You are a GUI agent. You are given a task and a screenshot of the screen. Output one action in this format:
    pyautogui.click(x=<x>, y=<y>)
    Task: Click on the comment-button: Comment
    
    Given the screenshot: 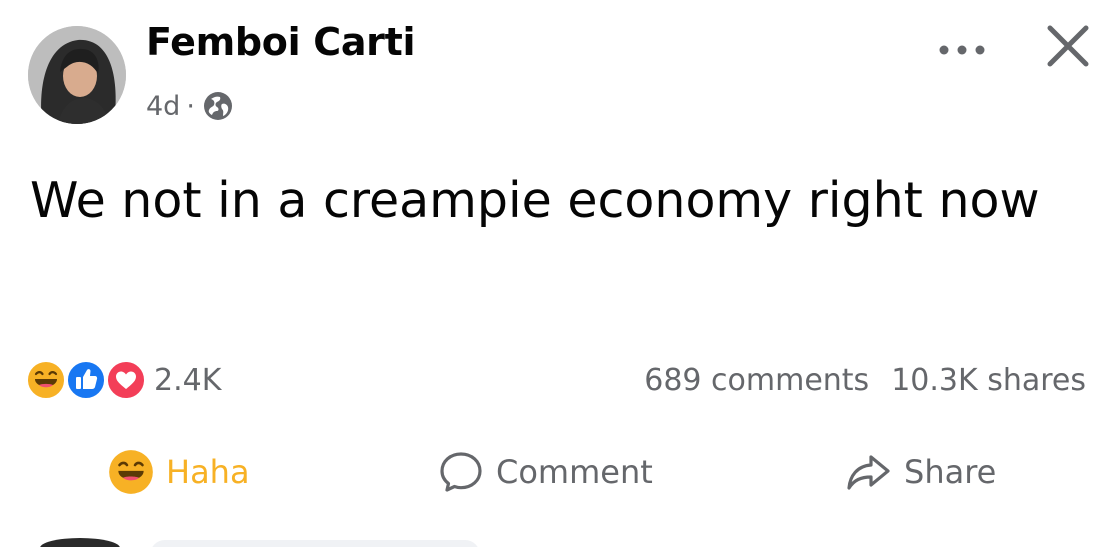 What is the action you would take?
    pyautogui.click(x=545, y=472)
    